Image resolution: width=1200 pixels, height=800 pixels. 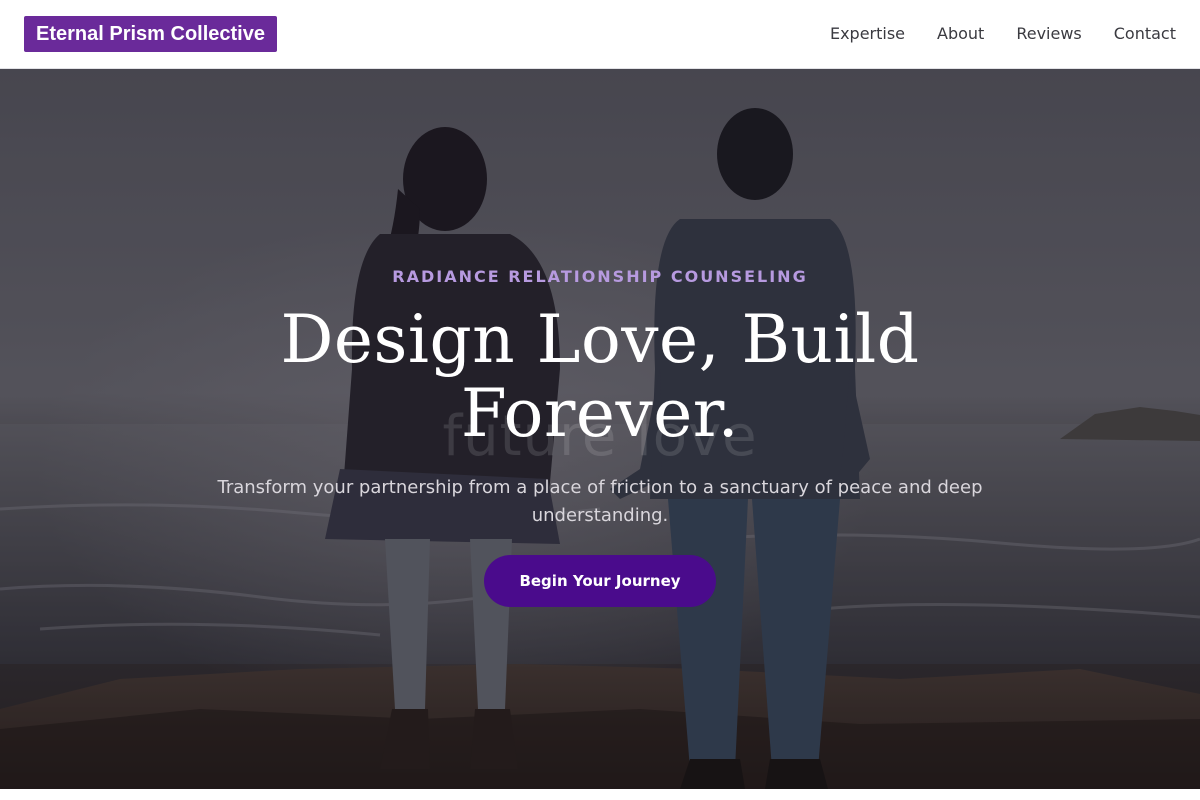 I want to click on nav-link-about: About, so click(x=960, y=34).